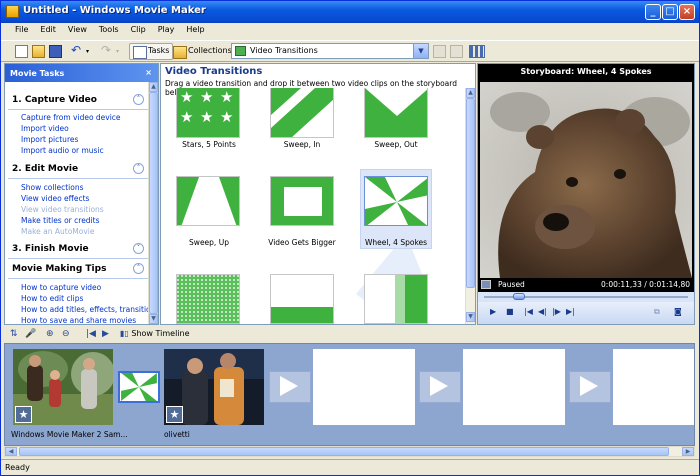 This screenshot has height=476, width=700. What do you see at coordinates (78, 320) in the screenshot?
I see `link-how-save-share: How to save and share movies` at bounding box center [78, 320].